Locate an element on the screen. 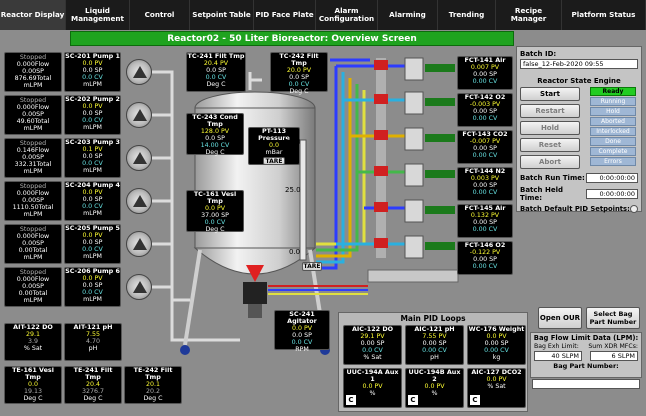 Image resolution: width=646 pixels, height=416 pixels. tab-trending: Trending is located at coordinates (467, 15).